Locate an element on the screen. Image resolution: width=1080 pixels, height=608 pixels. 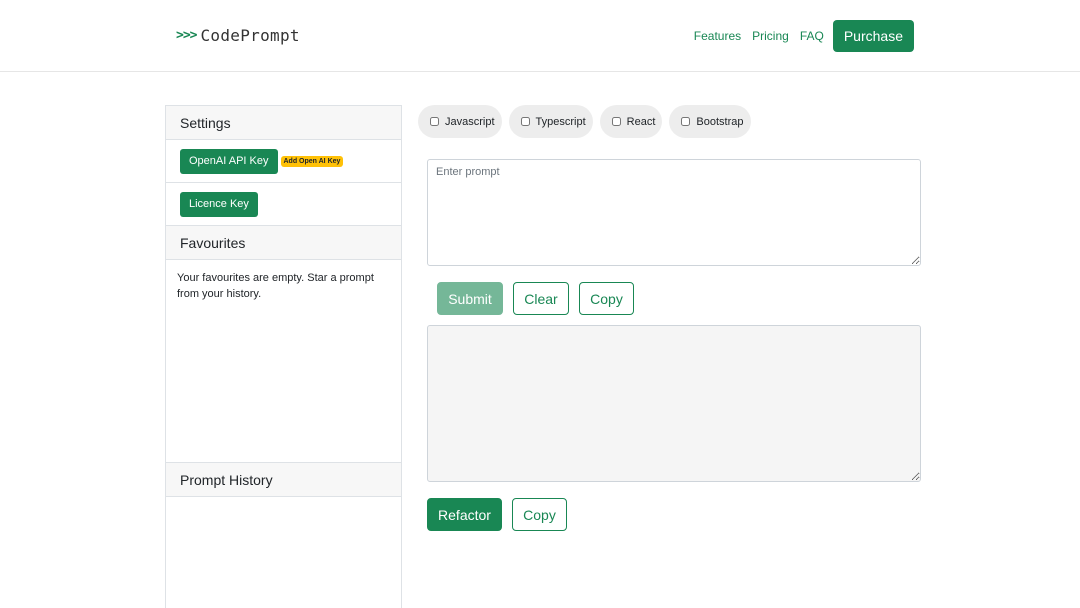
prompt-input is located at coordinates (674, 212).